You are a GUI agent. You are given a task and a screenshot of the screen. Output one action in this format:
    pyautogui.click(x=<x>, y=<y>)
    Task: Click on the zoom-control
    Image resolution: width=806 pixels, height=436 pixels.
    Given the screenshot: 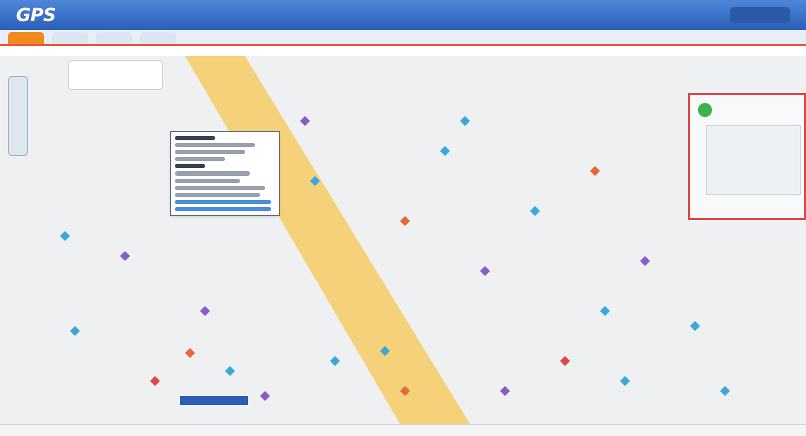 What is the action you would take?
    pyautogui.click(x=18, y=116)
    